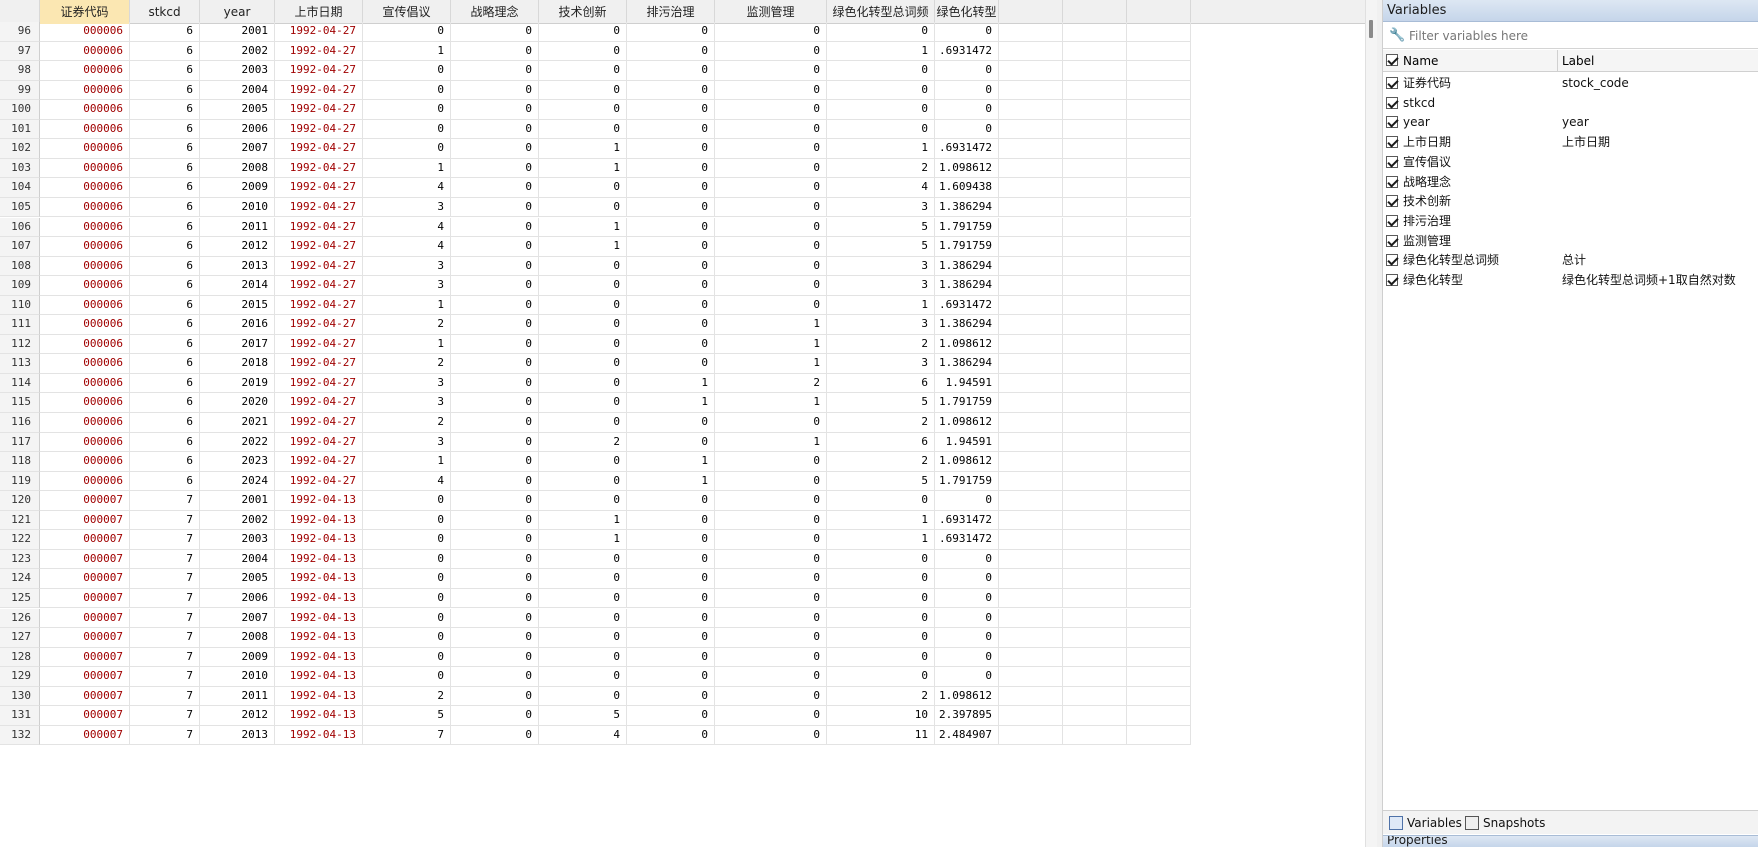 This screenshot has height=847, width=1758. I want to click on cell-green-transform: 1.791759, so click(967, 247).